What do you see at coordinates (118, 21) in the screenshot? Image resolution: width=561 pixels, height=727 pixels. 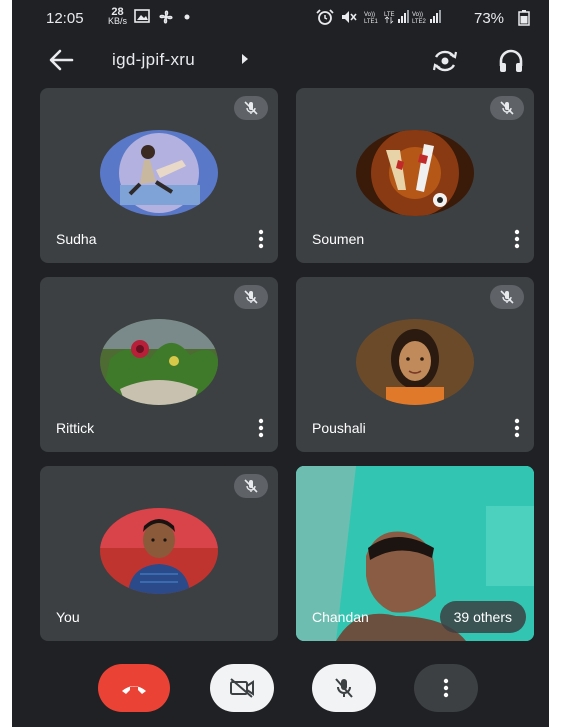 I see `network-speed-unit: KB/s` at bounding box center [118, 21].